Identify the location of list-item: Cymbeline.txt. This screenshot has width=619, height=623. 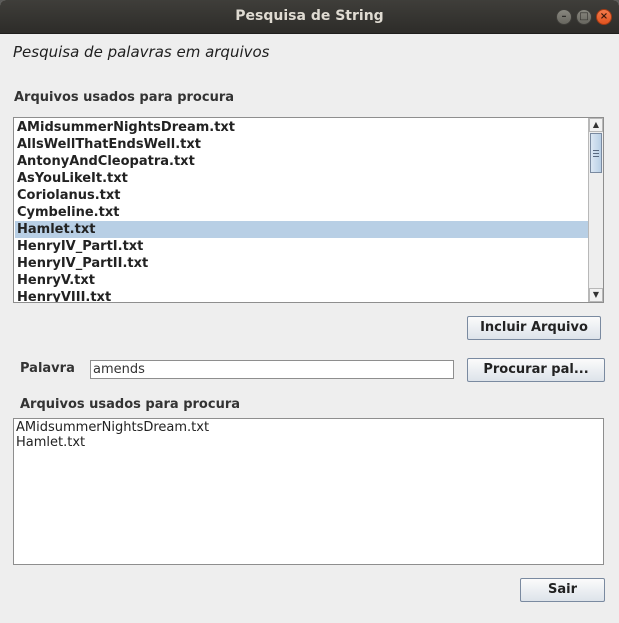
(301, 212).